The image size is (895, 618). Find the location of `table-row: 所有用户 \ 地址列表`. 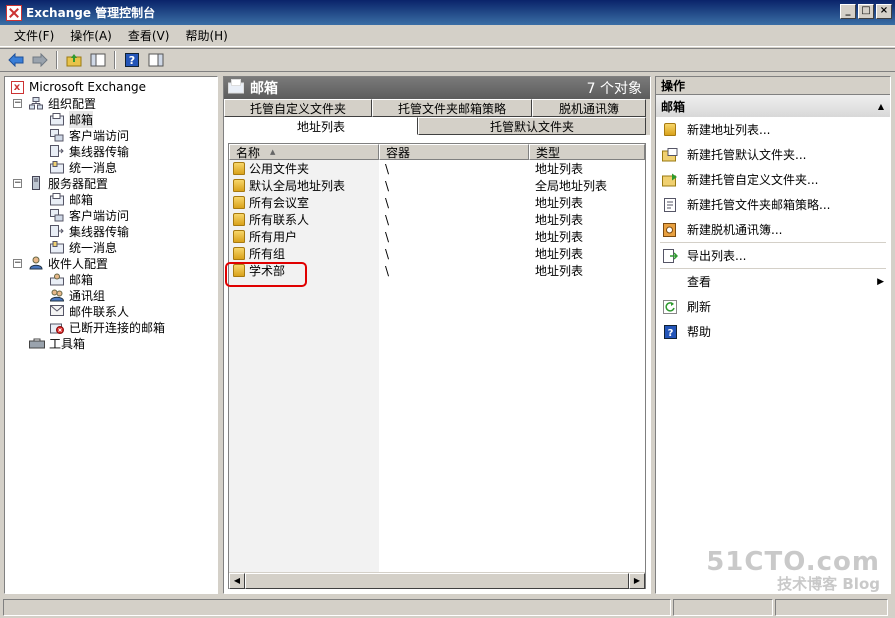

table-row: 所有用户 \ 地址列表 is located at coordinates (437, 236).